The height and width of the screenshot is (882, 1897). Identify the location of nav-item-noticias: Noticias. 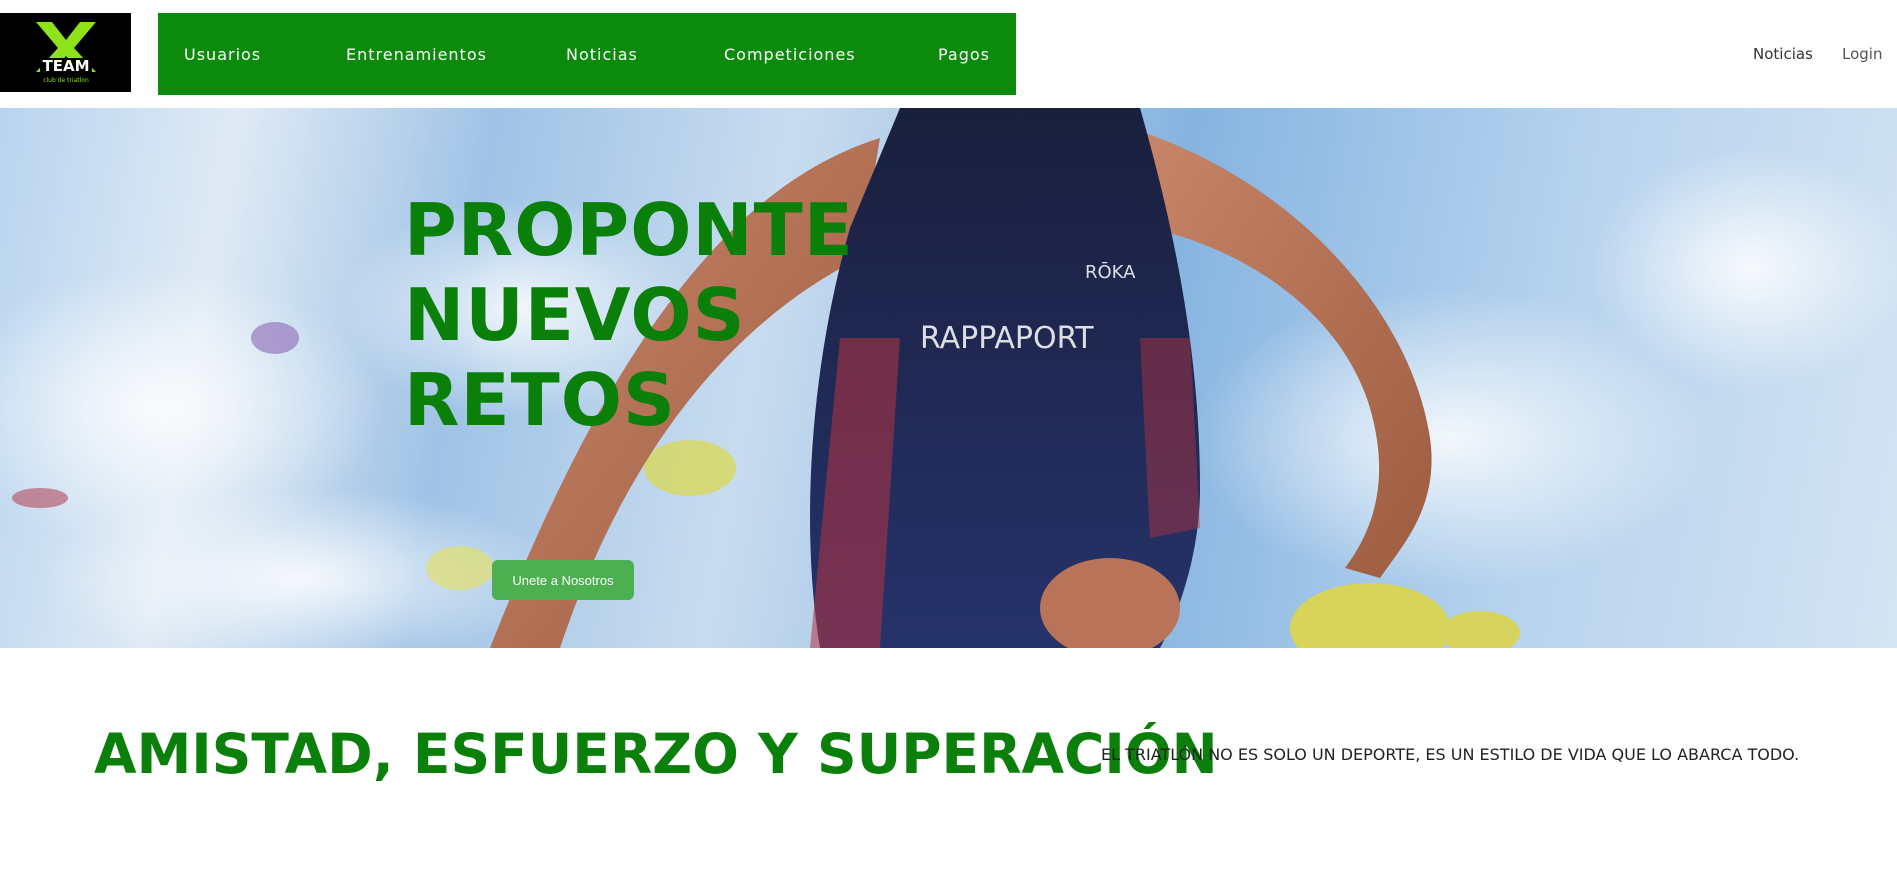
(602, 54).